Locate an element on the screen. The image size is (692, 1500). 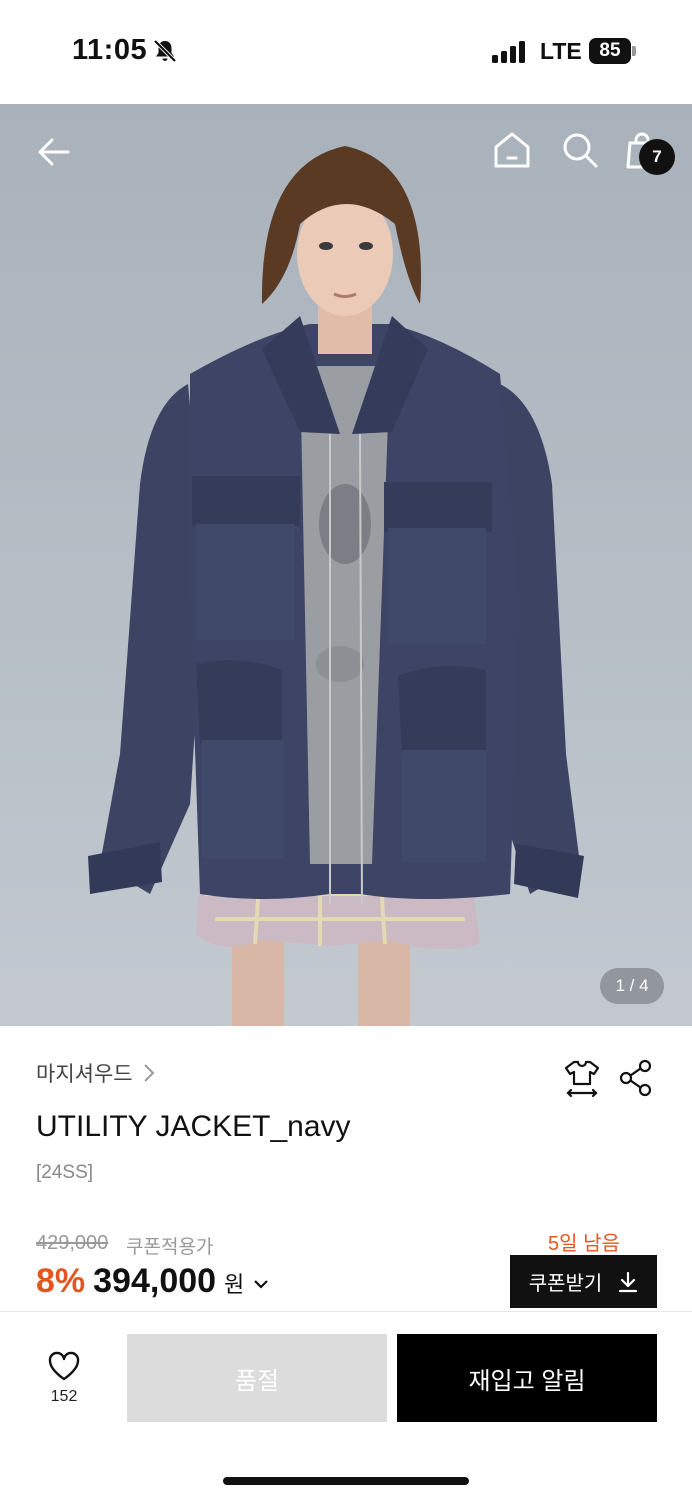
network-label: LTE is located at coordinates (561, 51).